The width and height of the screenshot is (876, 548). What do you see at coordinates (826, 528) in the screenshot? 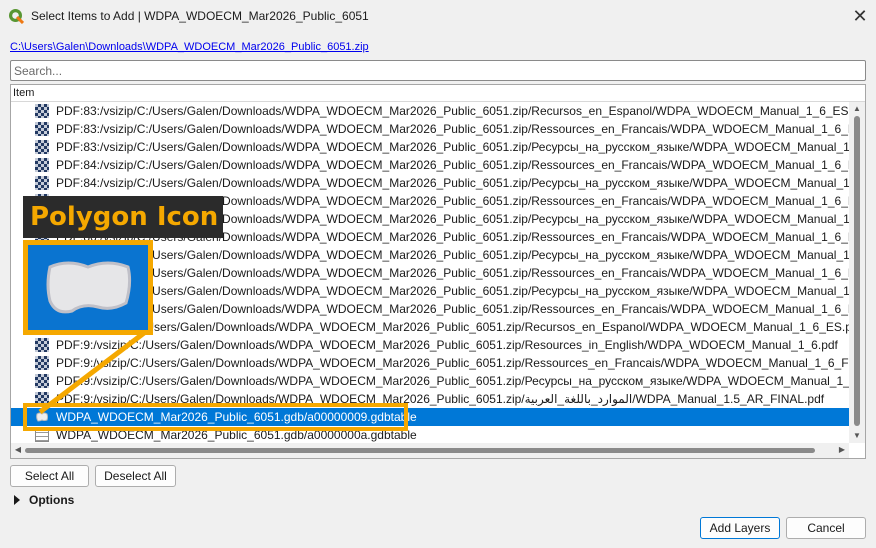
I see `cancel-button: Cancel` at bounding box center [826, 528].